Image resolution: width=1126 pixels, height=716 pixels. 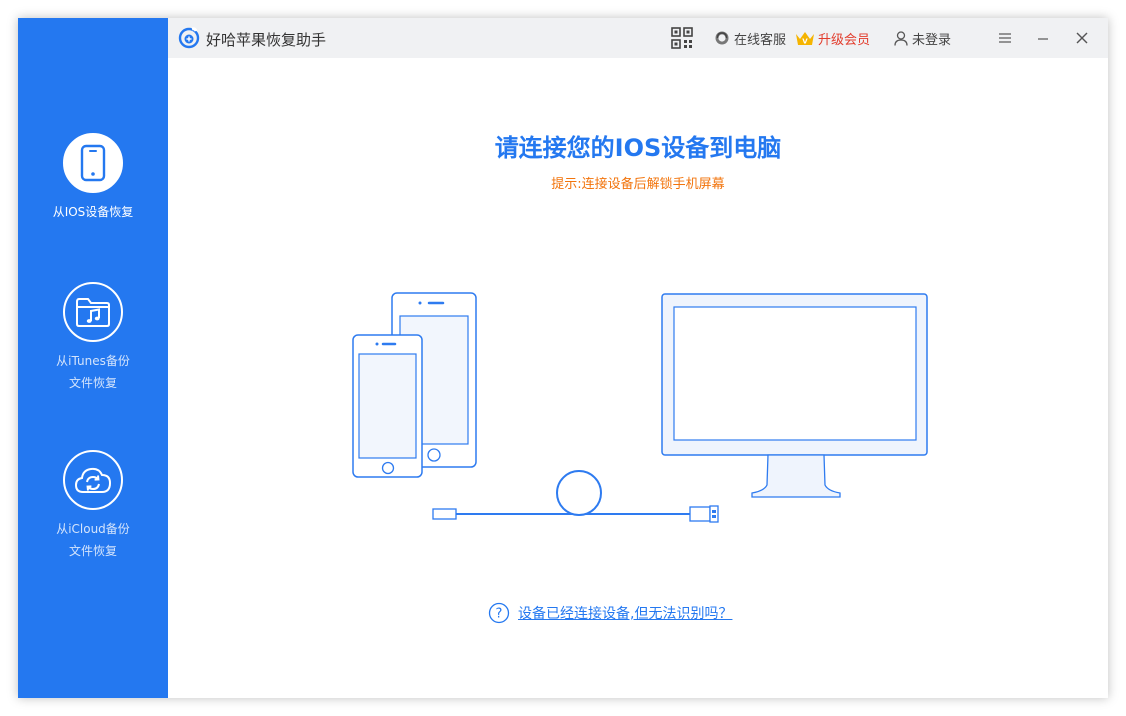 What do you see at coordinates (805, 42) in the screenshot?
I see `svg-text: V` at bounding box center [805, 42].